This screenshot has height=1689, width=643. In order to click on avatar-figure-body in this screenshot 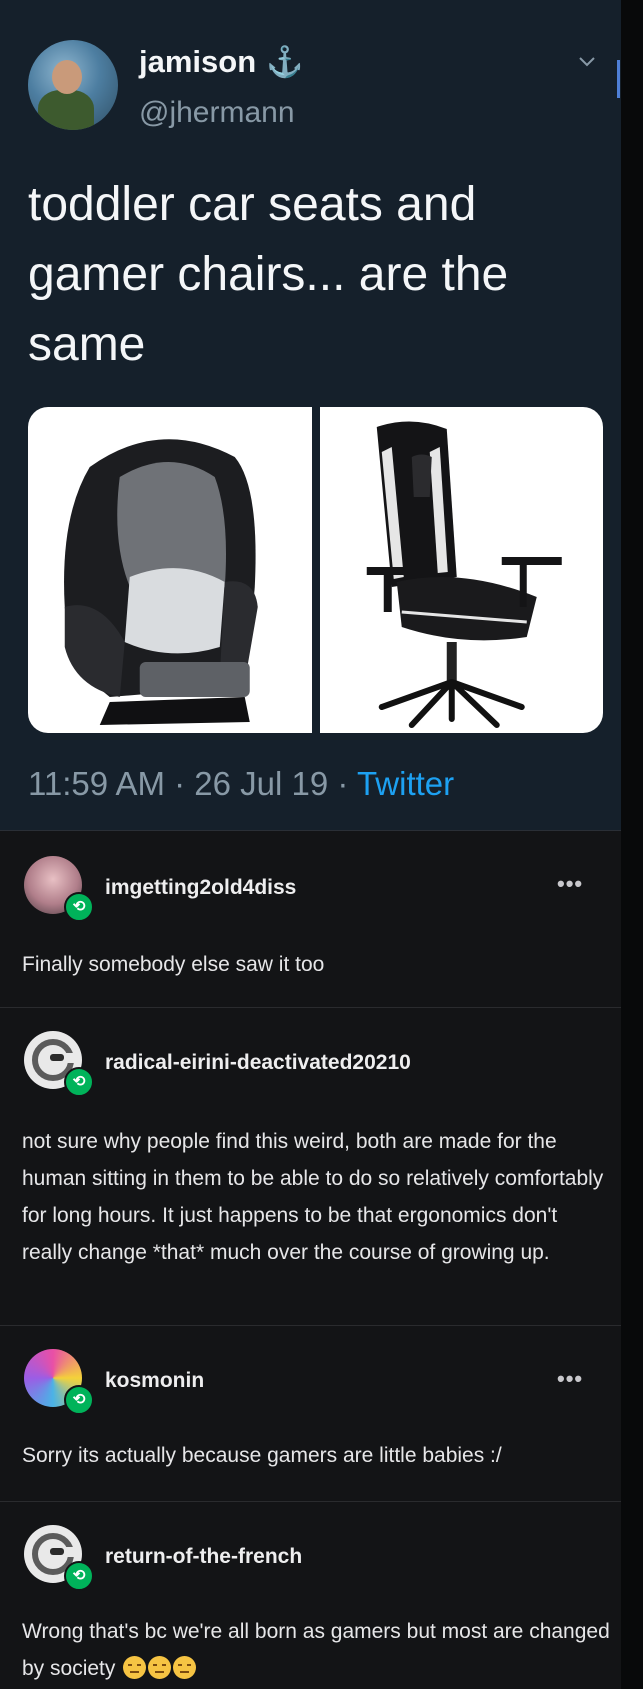, I will do `click(66, 110)`.